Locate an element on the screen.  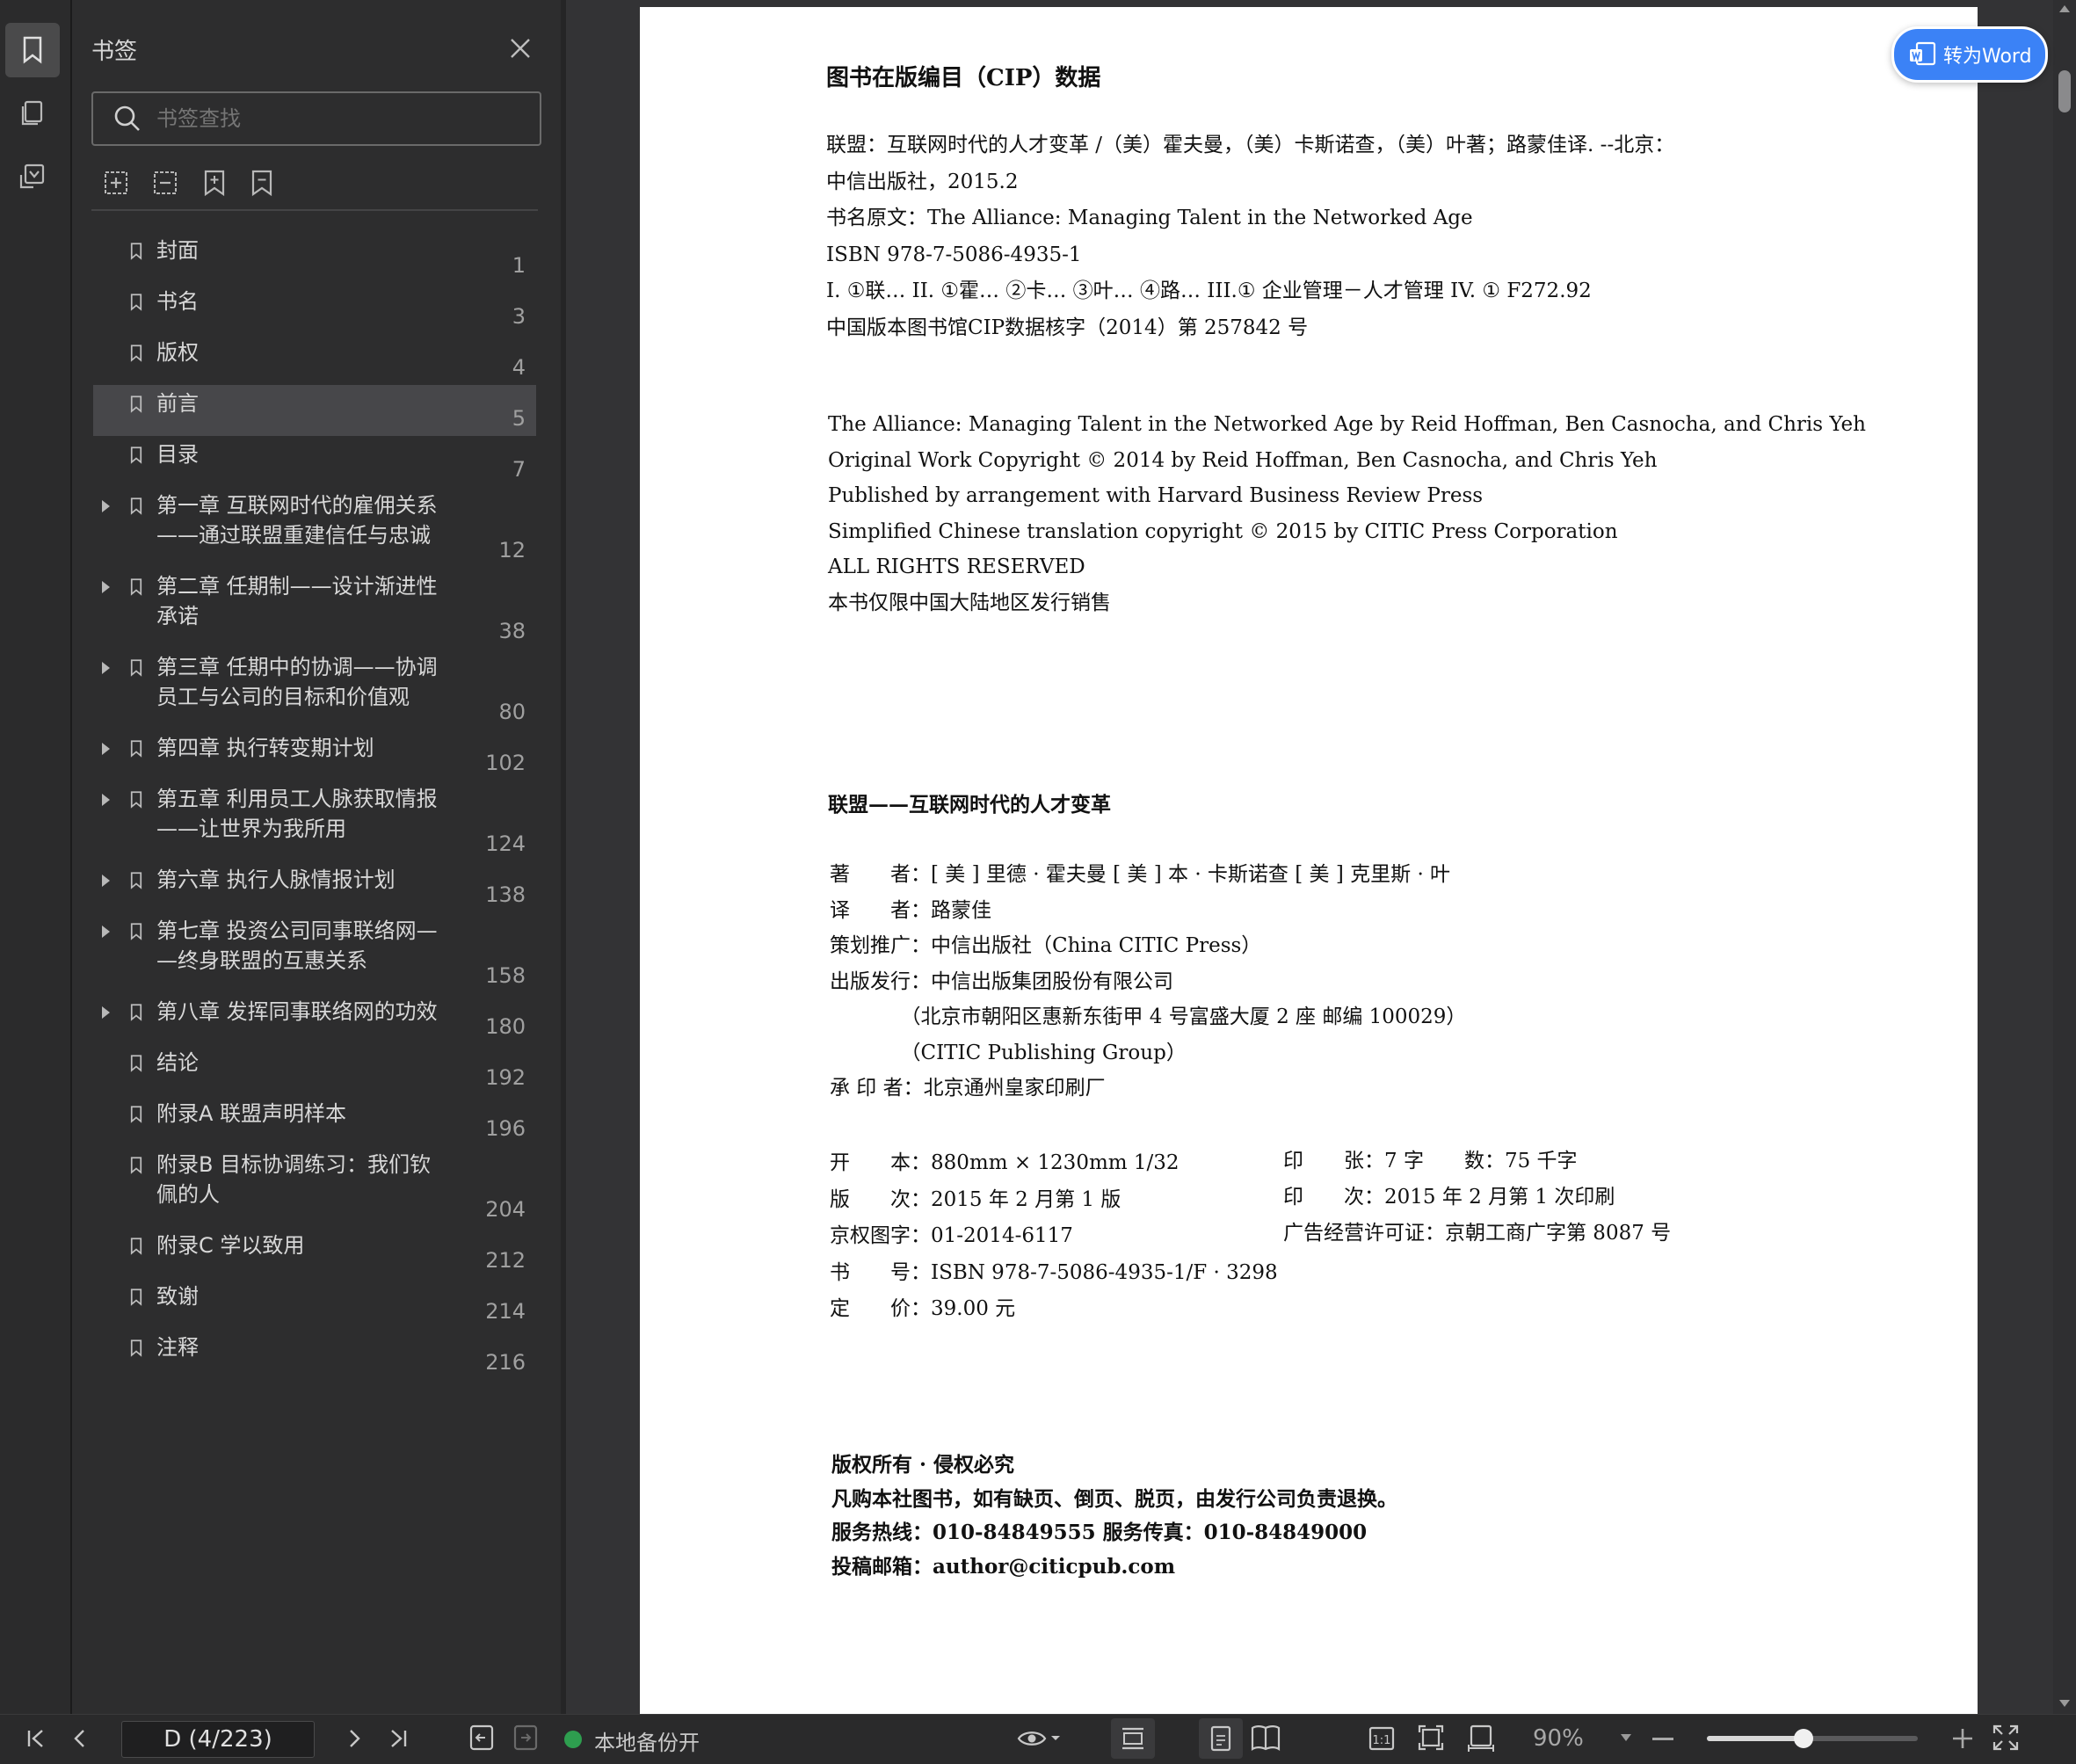
collapse-all-button is located at coordinates (165, 183).